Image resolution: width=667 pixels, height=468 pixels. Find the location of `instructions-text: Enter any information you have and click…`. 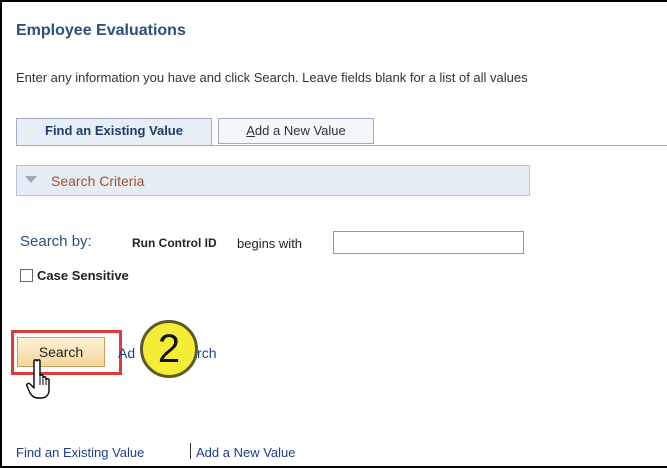

instructions-text: Enter any information you have and click… is located at coordinates (272, 77).